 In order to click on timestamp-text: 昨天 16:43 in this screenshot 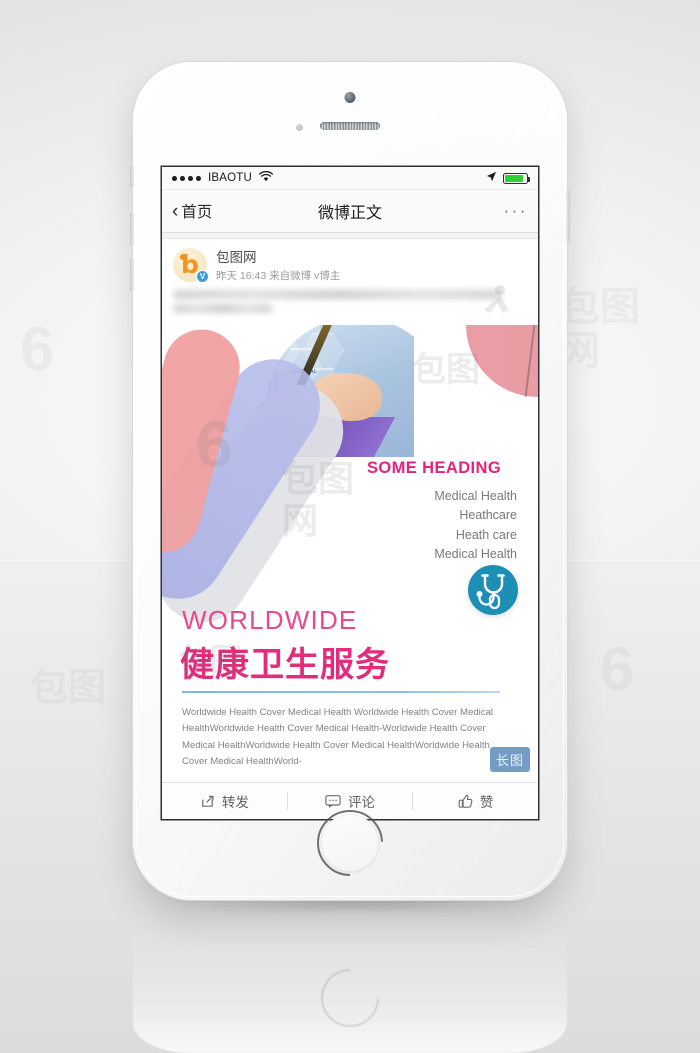, I will do `click(241, 276)`.